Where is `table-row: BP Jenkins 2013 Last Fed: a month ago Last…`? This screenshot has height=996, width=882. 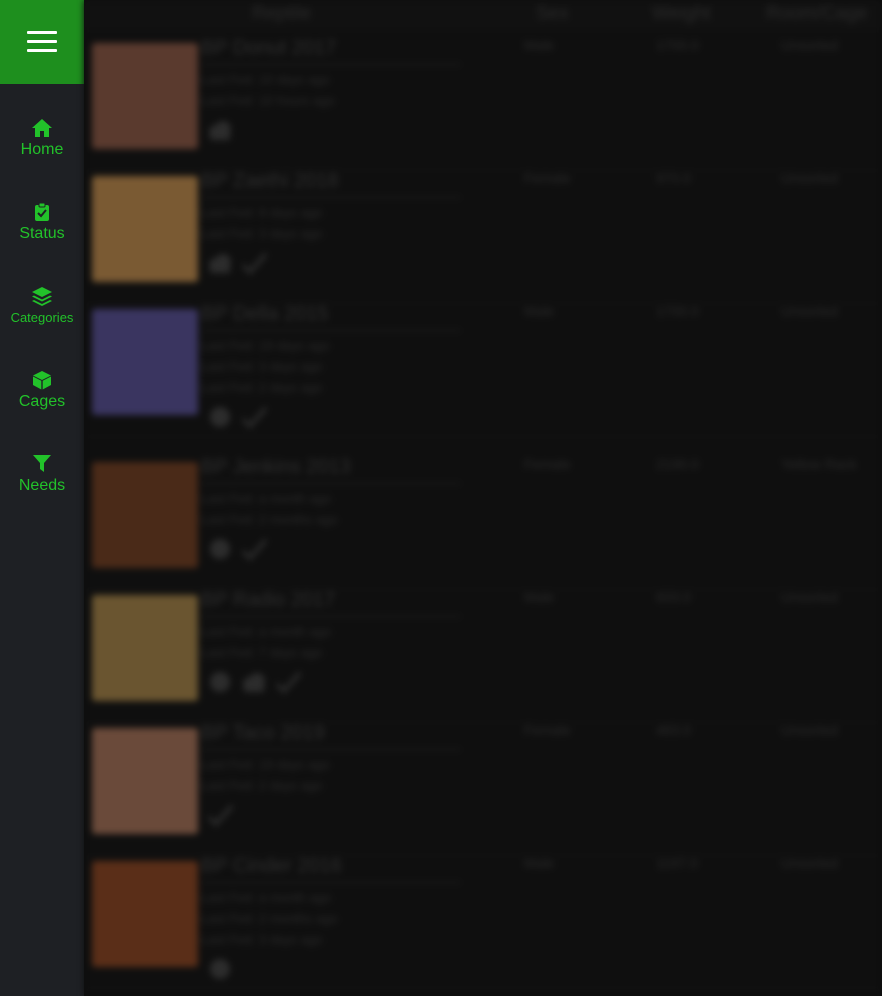
table-row: BP Jenkins 2013 Last Fed: a month ago Last… is located at coordinates (483, 523).